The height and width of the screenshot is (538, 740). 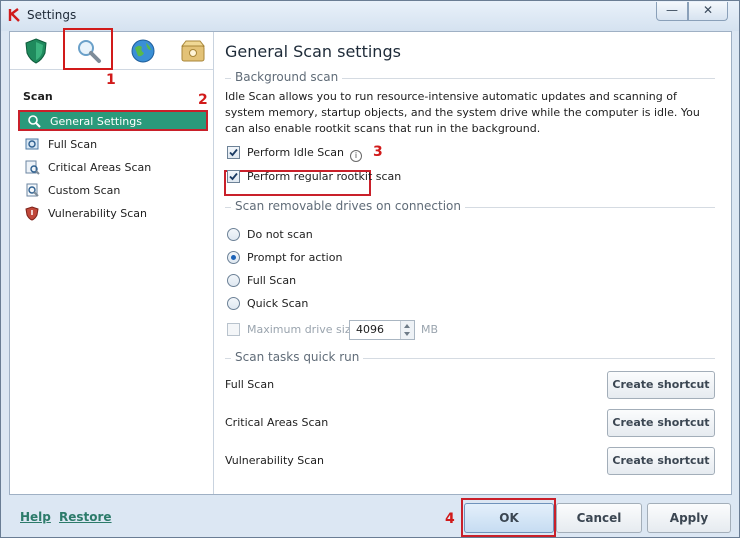 I want to click on task-label-vulnerability-scan: Vulnerability Scan, so click(x=275, y=460).